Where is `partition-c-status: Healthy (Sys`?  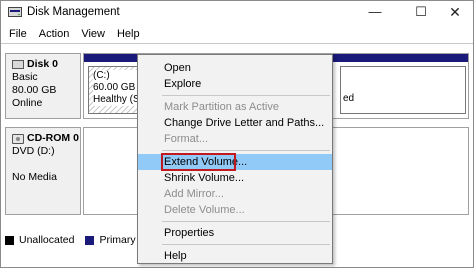
partition-c-status: Healthy (Sys is located at coordinates (116, 100).